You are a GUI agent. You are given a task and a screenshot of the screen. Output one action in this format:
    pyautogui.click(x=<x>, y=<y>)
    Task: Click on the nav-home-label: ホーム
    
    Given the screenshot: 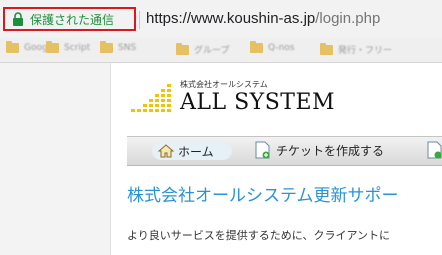 What is the action you would take?
    pyautogui.click(x=196, y=151)
    